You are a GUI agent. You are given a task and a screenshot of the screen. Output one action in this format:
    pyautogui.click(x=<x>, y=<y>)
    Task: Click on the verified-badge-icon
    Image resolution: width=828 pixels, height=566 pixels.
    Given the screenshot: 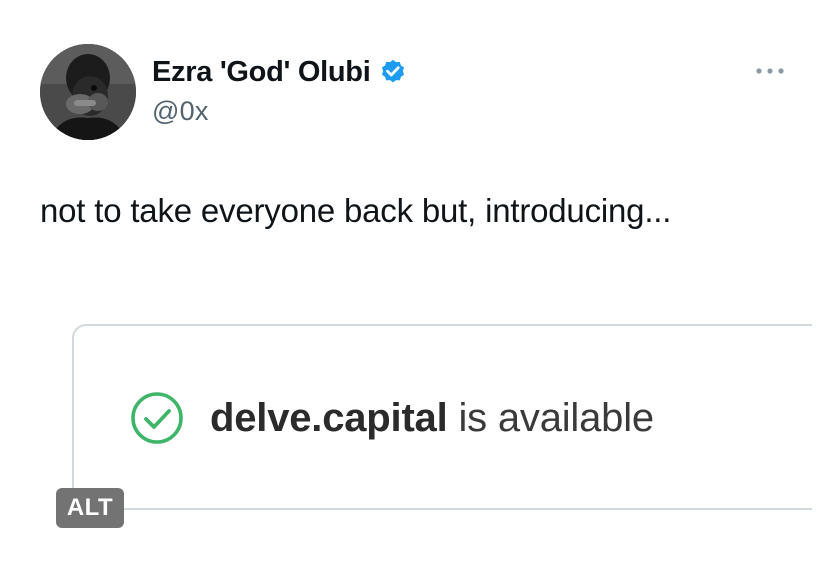 What is the action you would take?
    pyautogui.click(x=393, y=73)
    